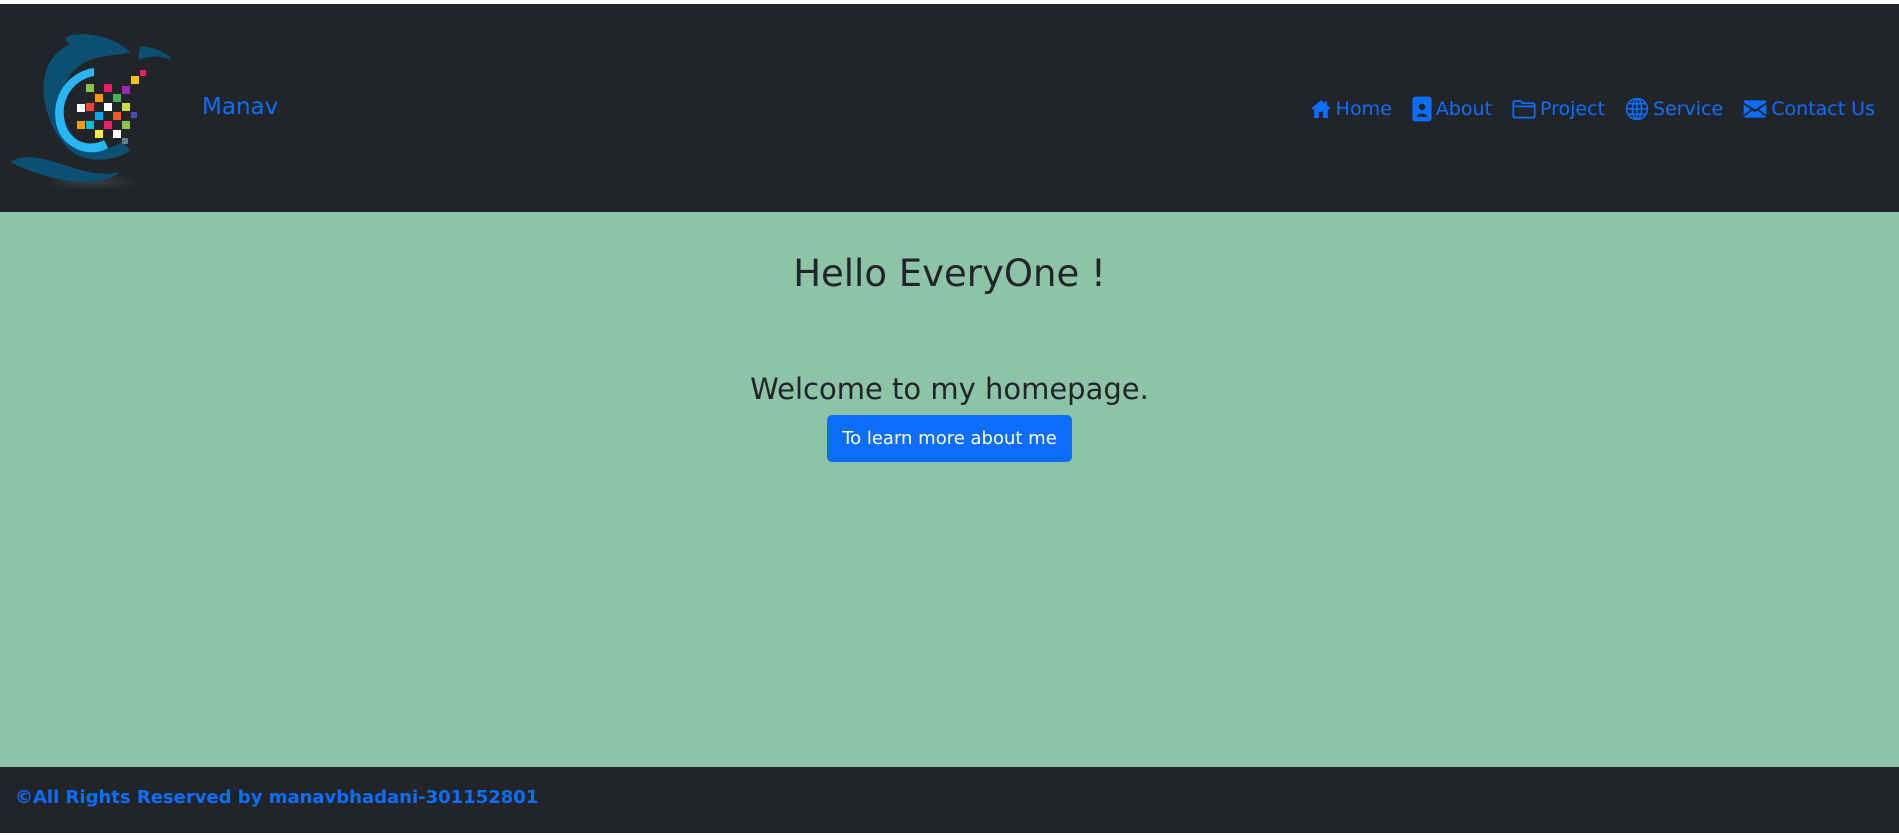  What do you see at coordinates (949, 389) in the screenshot?
I see `hero-subtitle: Welcome to my homepage.` at bounding box center [949, 389].